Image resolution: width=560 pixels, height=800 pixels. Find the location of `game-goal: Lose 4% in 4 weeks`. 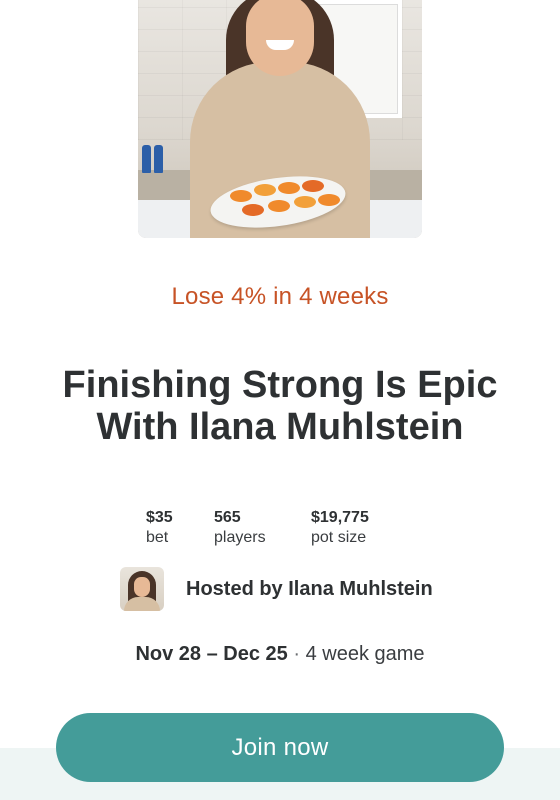

game-goal: Lose 4% in 4 weeks is located at coordinates (280, 296).